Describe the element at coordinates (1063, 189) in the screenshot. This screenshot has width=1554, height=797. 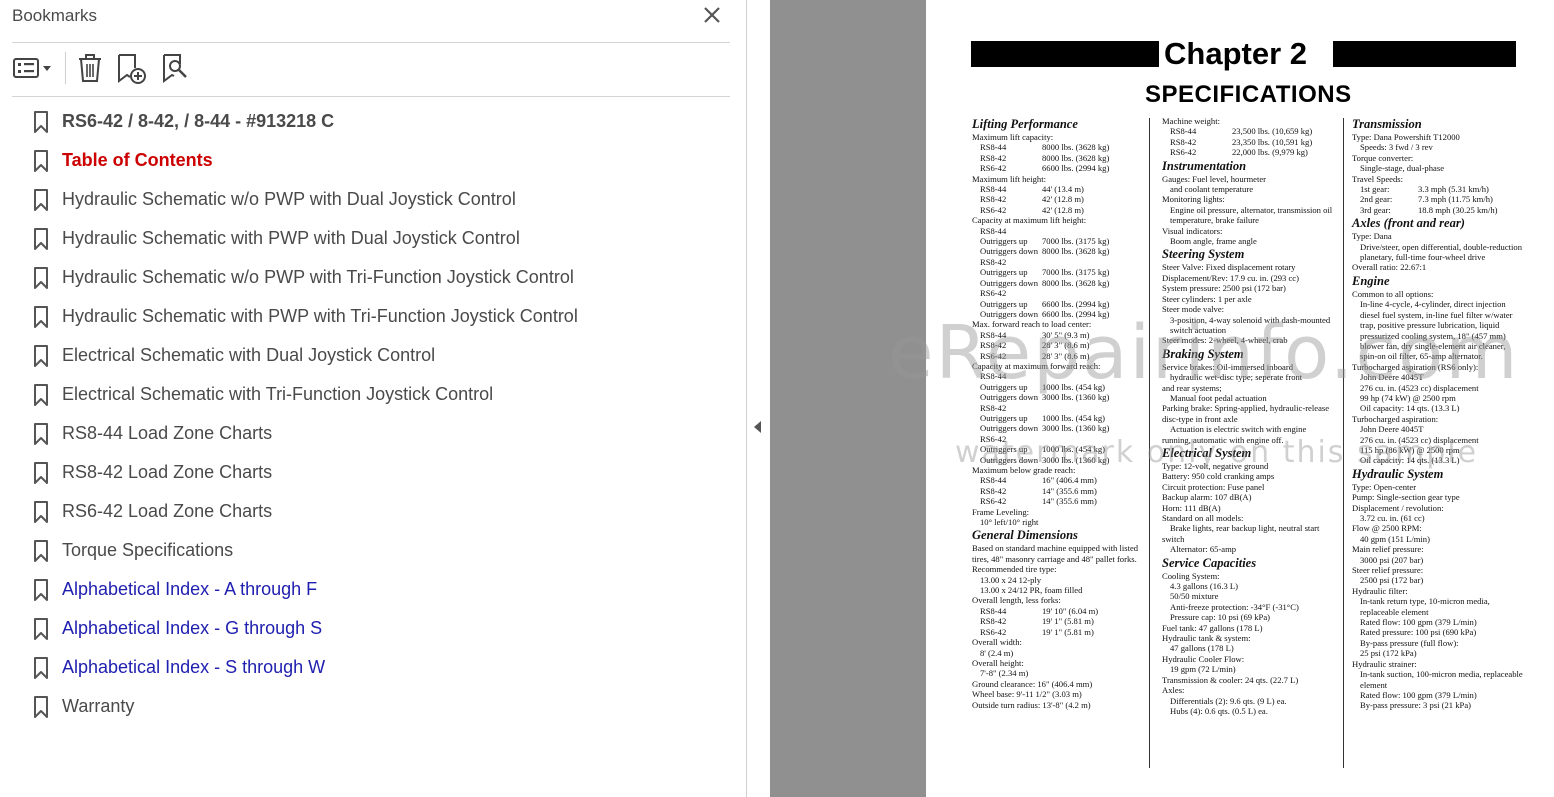
I see `spec-value: 44' (13.4 m)` at that location.